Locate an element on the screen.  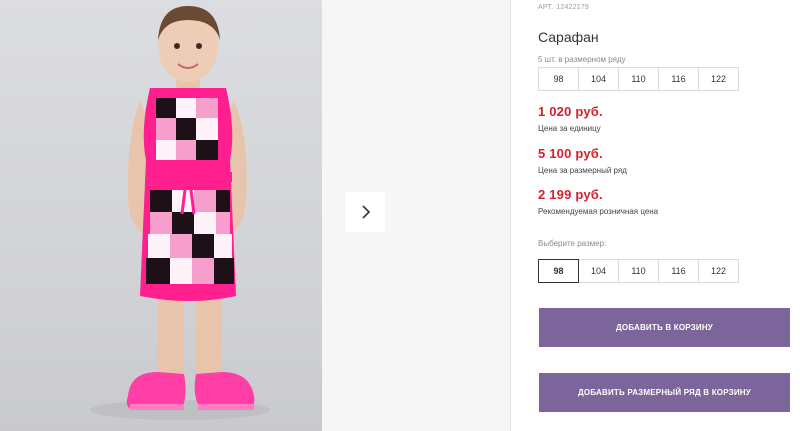
size-option: 110 is located at coordinates (638, 271).